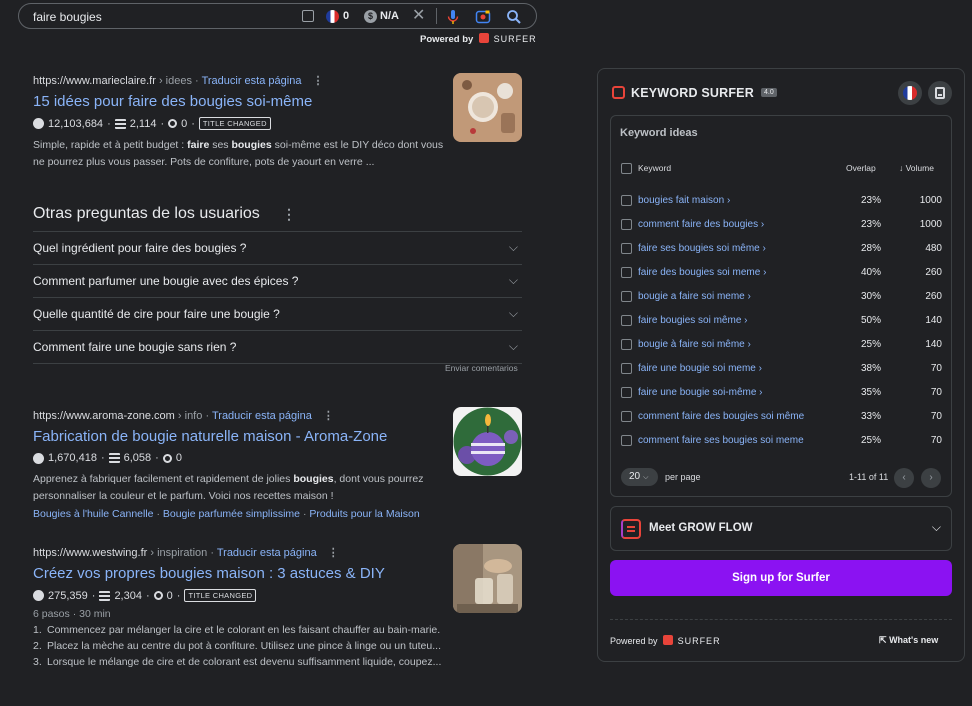  Describe the element at coordinates (700, 392) in the screenshot. I see `keyword-link: faire une bougie soi-même ›` at that location.